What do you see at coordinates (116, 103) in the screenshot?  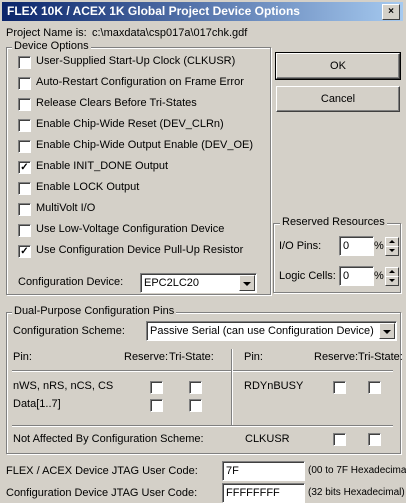 I see `device-option-label: Release Clears Before Tri-States` at bounding box center [116, 103].